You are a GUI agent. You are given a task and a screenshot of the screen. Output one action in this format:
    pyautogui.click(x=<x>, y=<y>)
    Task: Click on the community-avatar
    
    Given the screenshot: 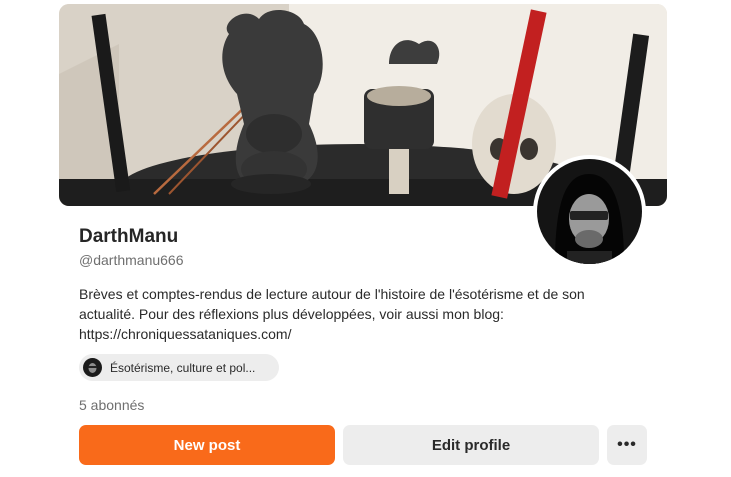 What is the action you would take?
    pyautogui.click(x=92, y=367)
    